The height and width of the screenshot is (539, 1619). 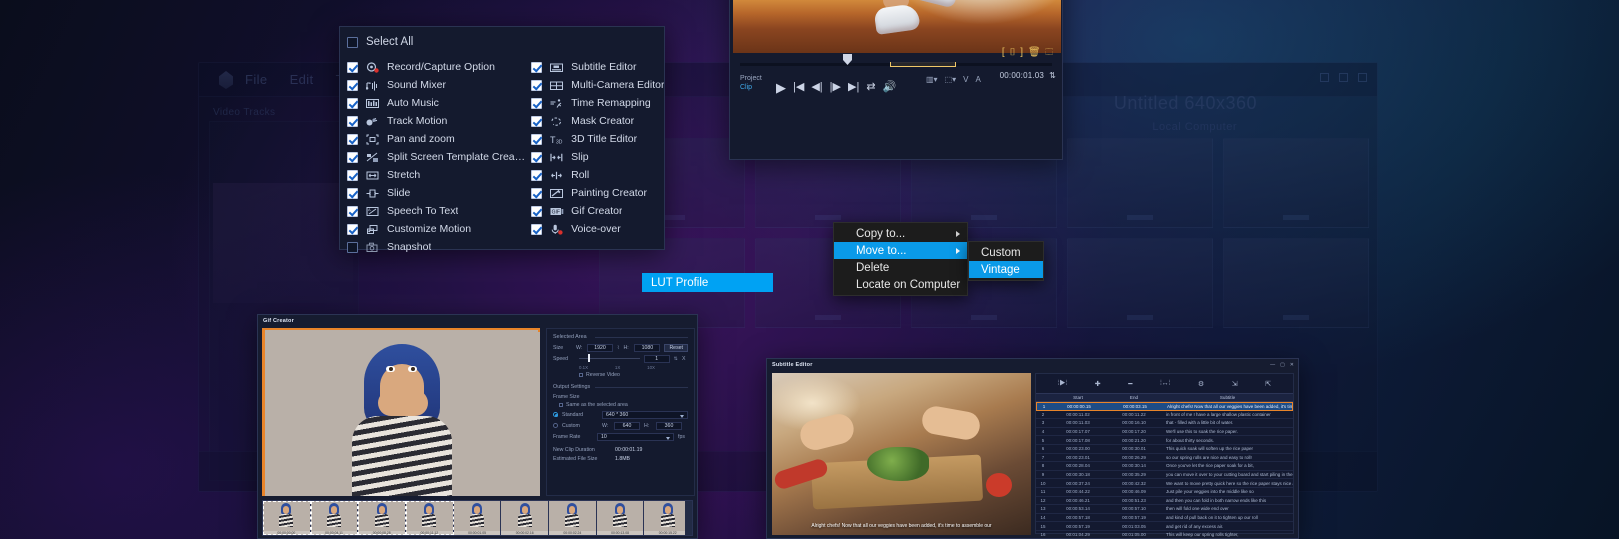 What do you see at coordinates (1362, 77) in the screenshot?
I see `close-icon` at bounding box center [1362, 77].